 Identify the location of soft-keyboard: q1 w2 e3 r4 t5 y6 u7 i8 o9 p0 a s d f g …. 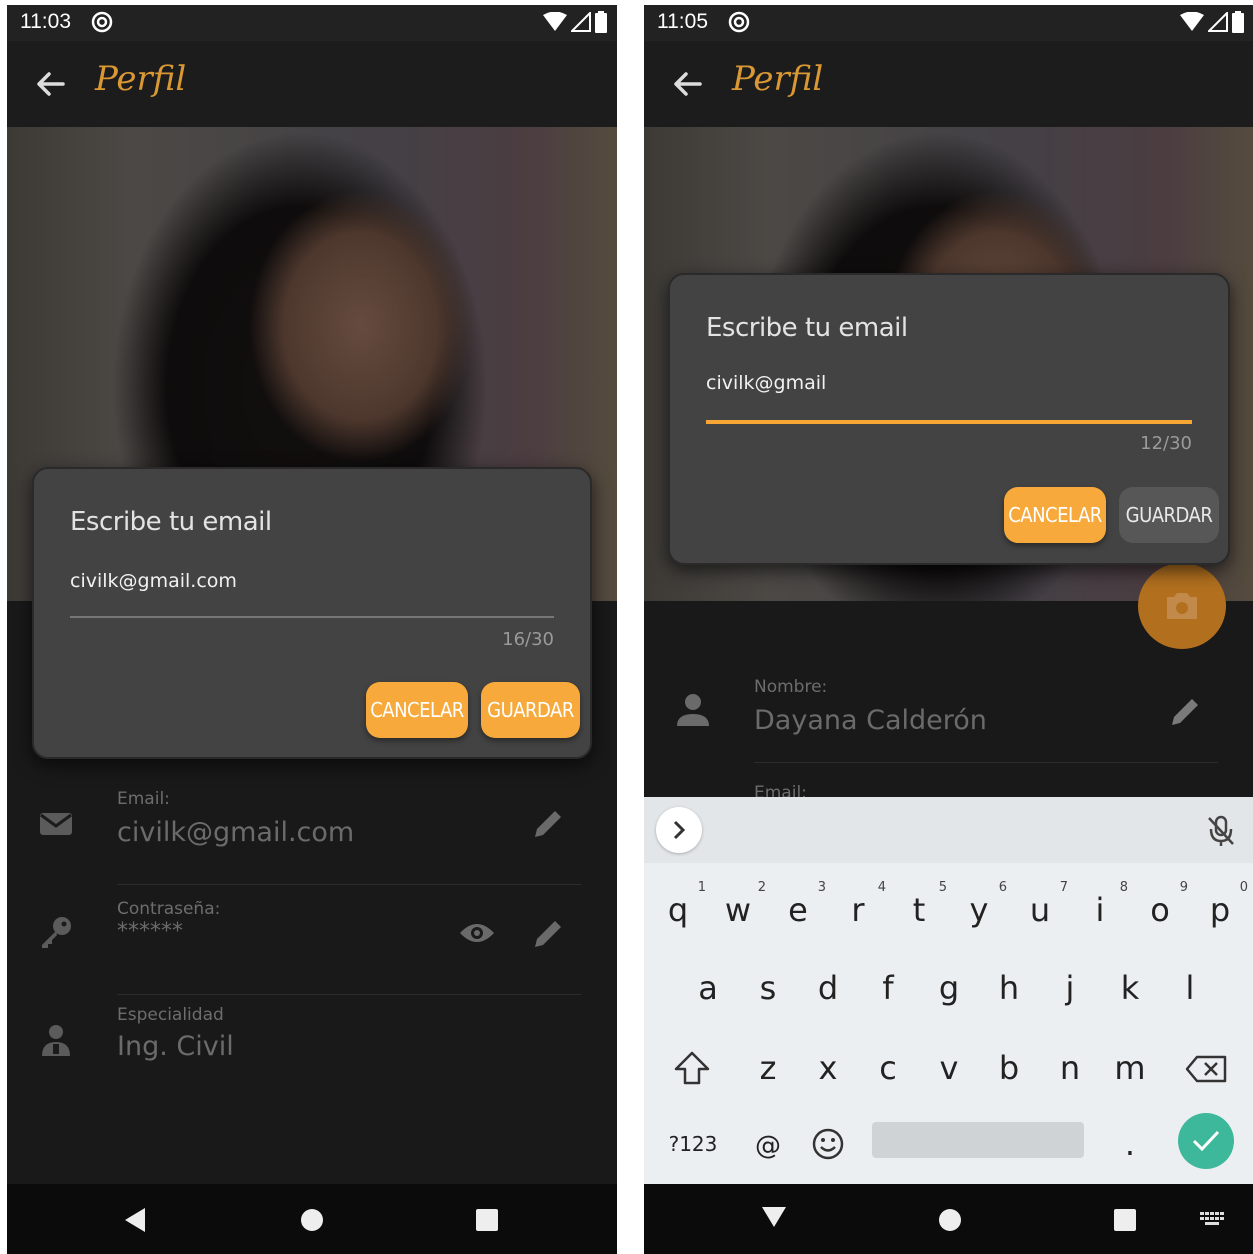
(948, 990).